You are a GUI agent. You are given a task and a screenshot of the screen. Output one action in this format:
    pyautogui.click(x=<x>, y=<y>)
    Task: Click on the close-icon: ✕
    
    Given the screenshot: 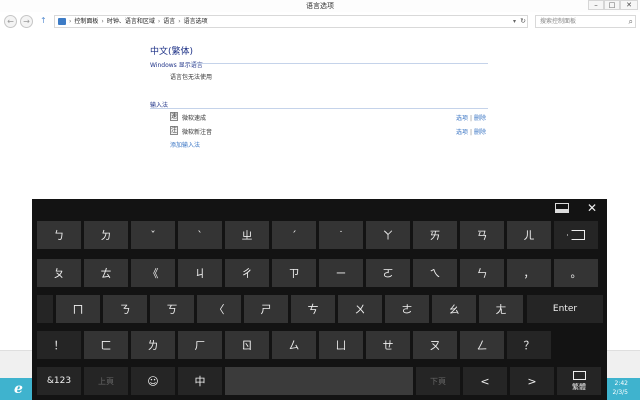 What is the action you would take?
    pyautogui.click(x=629, y=5)
    